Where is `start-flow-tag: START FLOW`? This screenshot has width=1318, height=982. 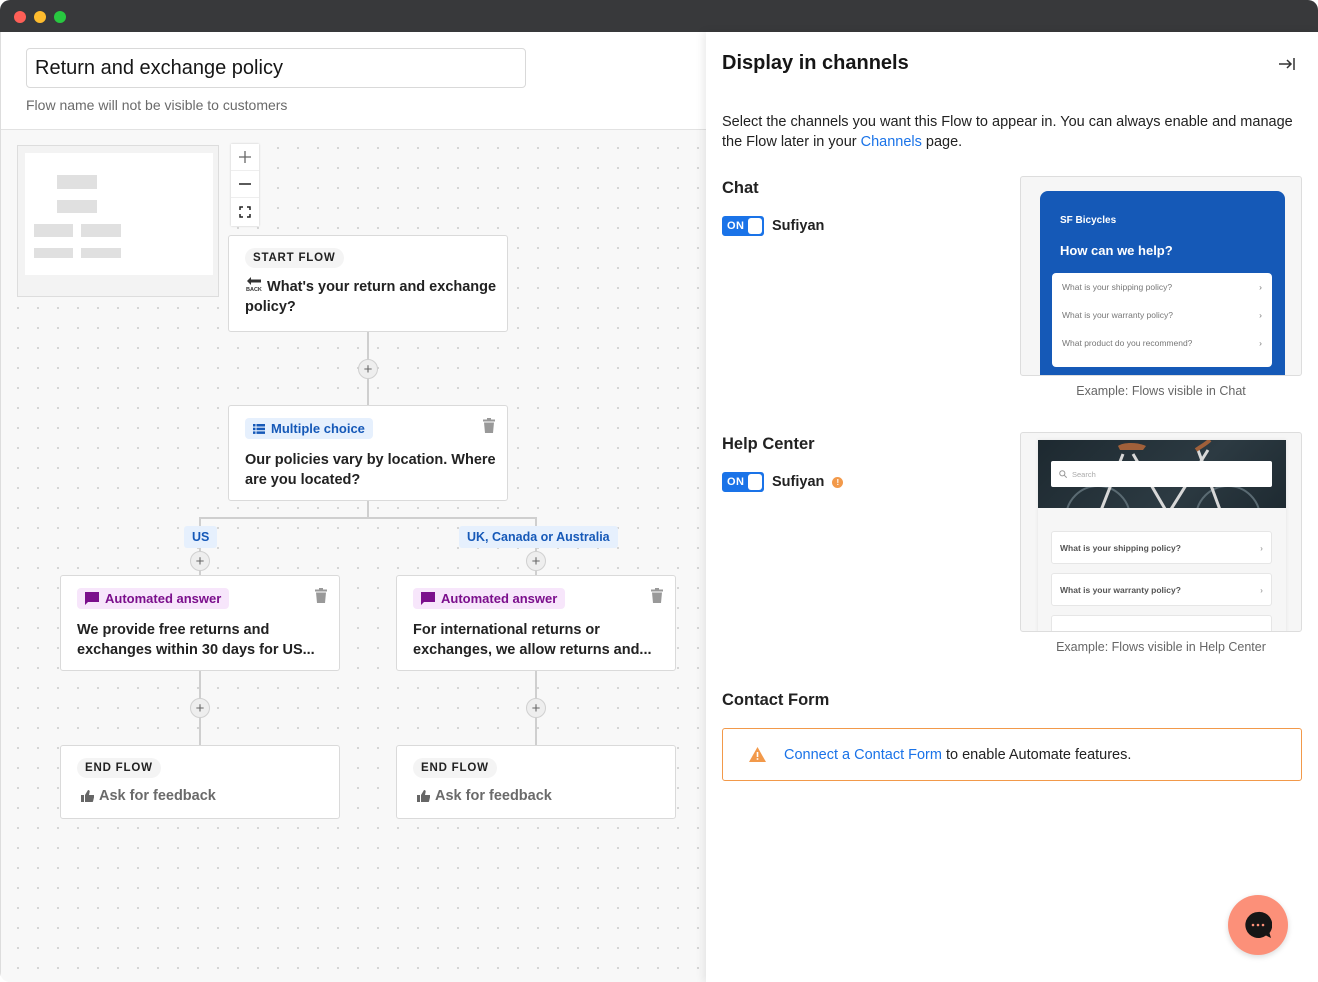 start-flow-tag: START FLOW is located at coordinates (294, 258).